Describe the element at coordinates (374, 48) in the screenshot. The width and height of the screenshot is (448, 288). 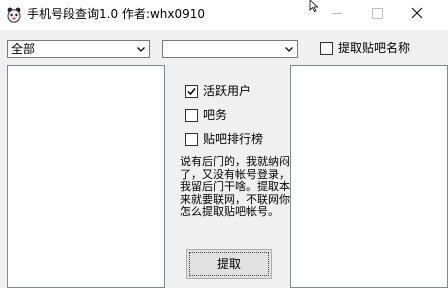
I see `extract-post-name-label: 提取贴吧名称` at that location.